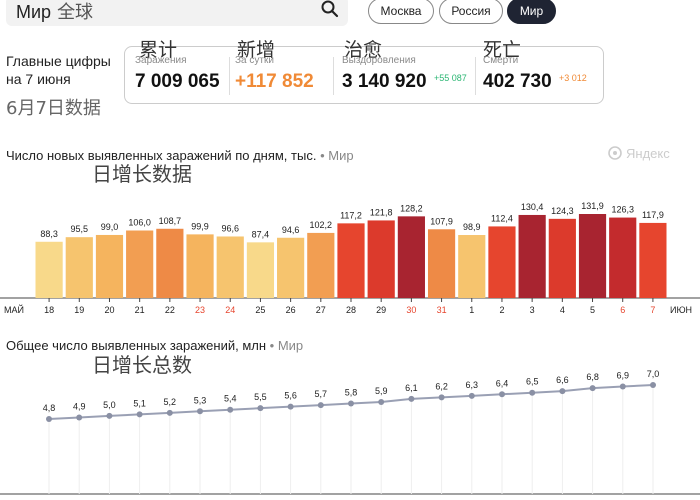 The image size is (700, 500). Describe the element at coordinates (161, 60) in the screenshot. I see `stat-infections-caption: Заражения` at that location.